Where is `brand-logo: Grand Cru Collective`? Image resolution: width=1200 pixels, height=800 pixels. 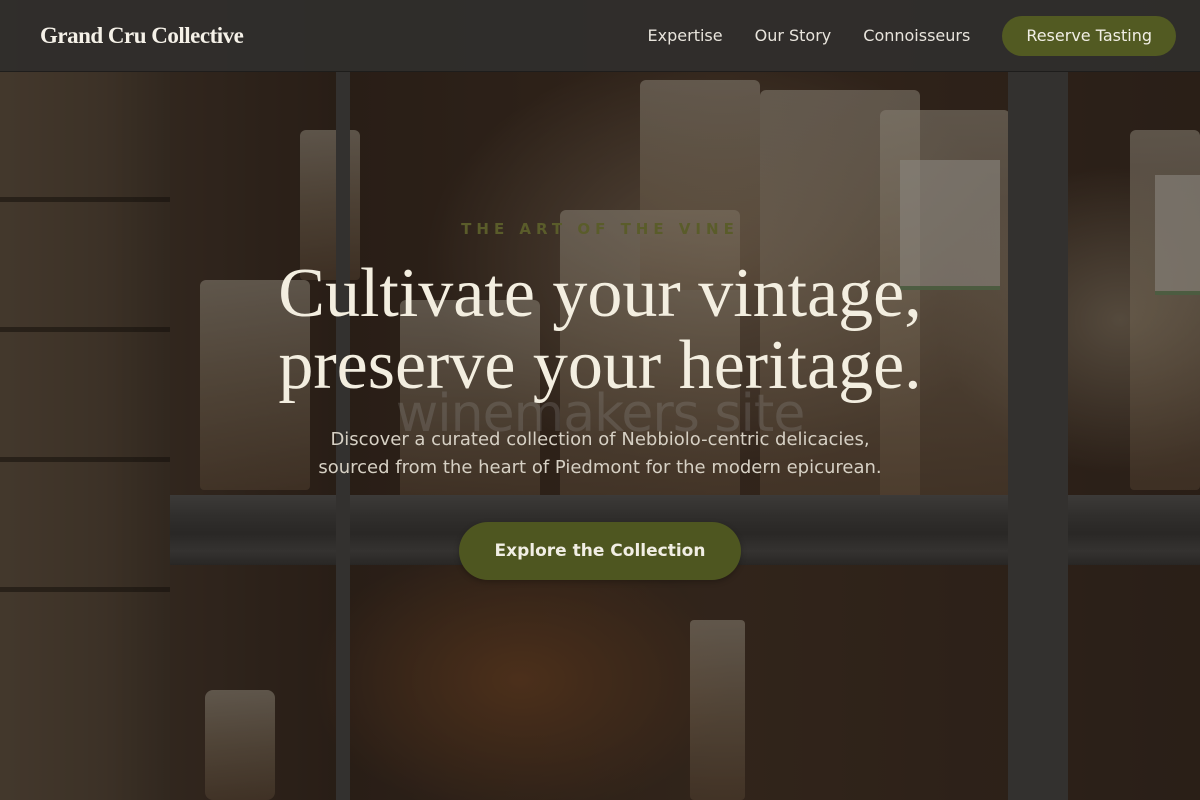
brand-logo: Grand Cru Collective is located at coordinates (142, 36).